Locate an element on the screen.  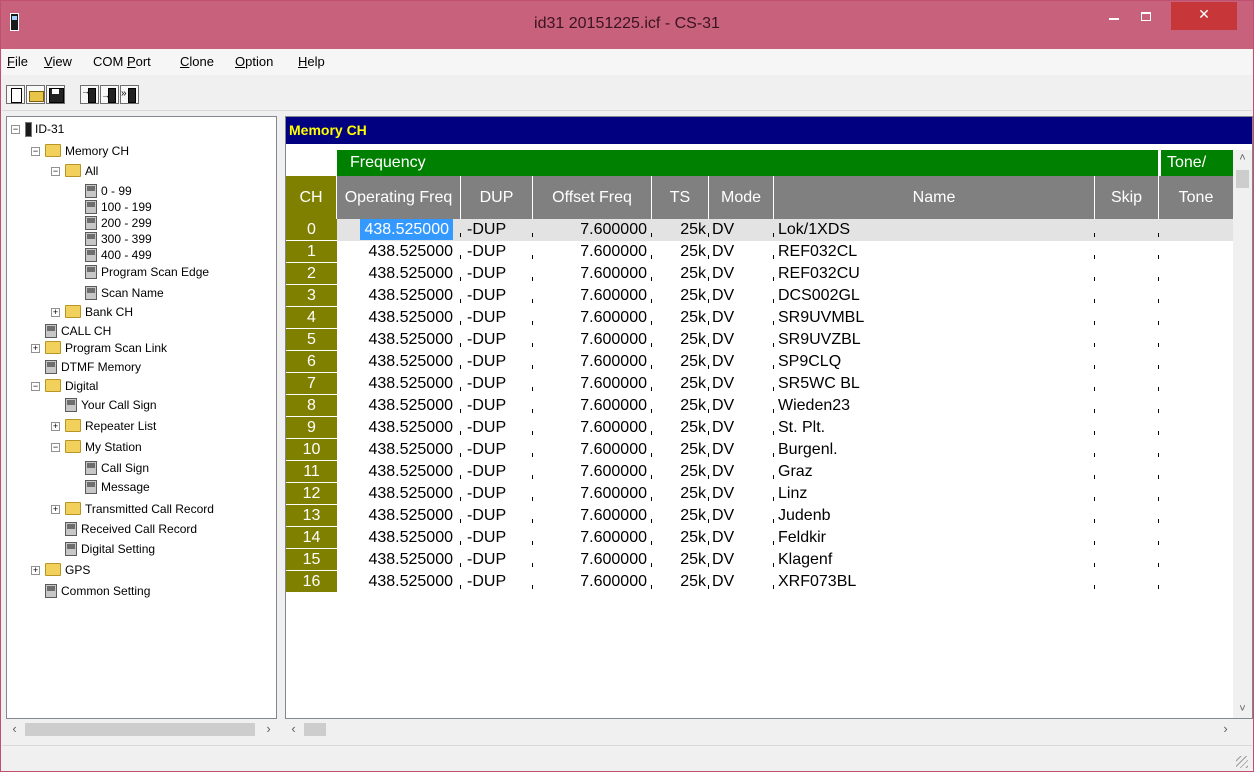
row-channel-number: 1 is located at coordinates (311, 252).